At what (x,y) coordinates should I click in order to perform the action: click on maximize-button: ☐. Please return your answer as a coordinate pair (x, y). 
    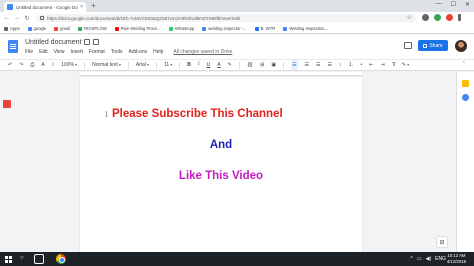
    Looking at the image, I should click on (453, 4).